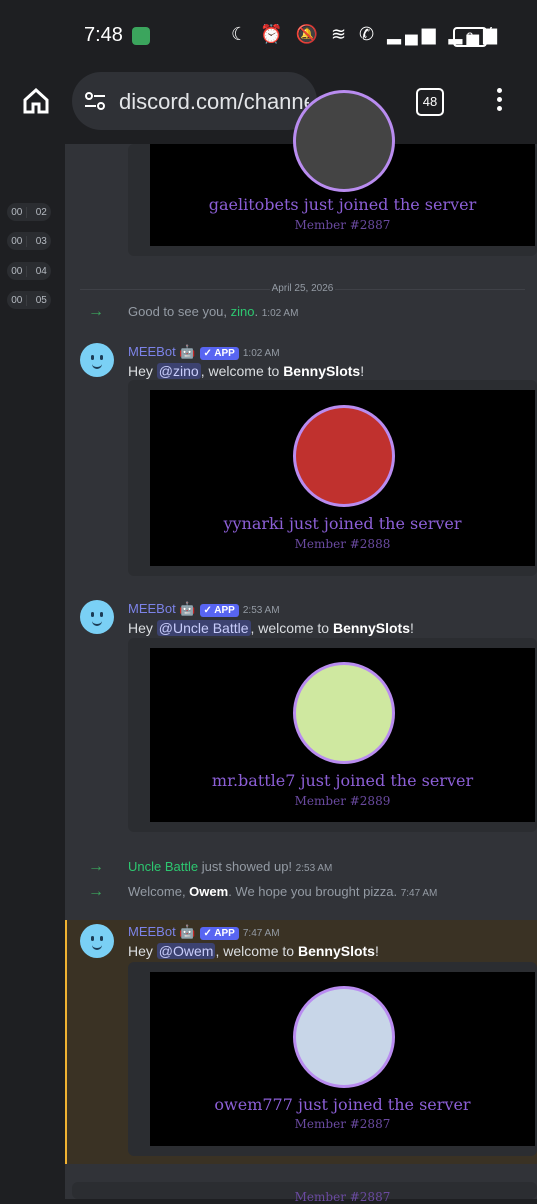  What do you see at coordinates (342, 204) in the screenshot?
I see `join-text: gaelitobets just joined the server` at bounding box center [342, 204].